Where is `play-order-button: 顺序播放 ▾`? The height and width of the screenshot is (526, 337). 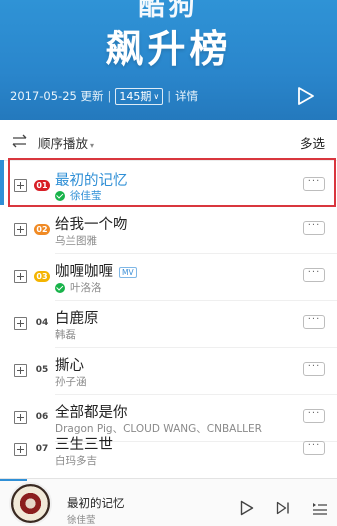 play-order-button: 顺序播放 ▾ is located at coordinates (66, 142).